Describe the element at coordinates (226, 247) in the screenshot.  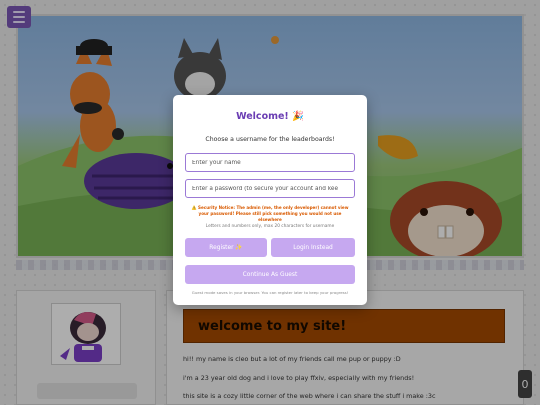
I see `register-button: Register ✨` at that location.